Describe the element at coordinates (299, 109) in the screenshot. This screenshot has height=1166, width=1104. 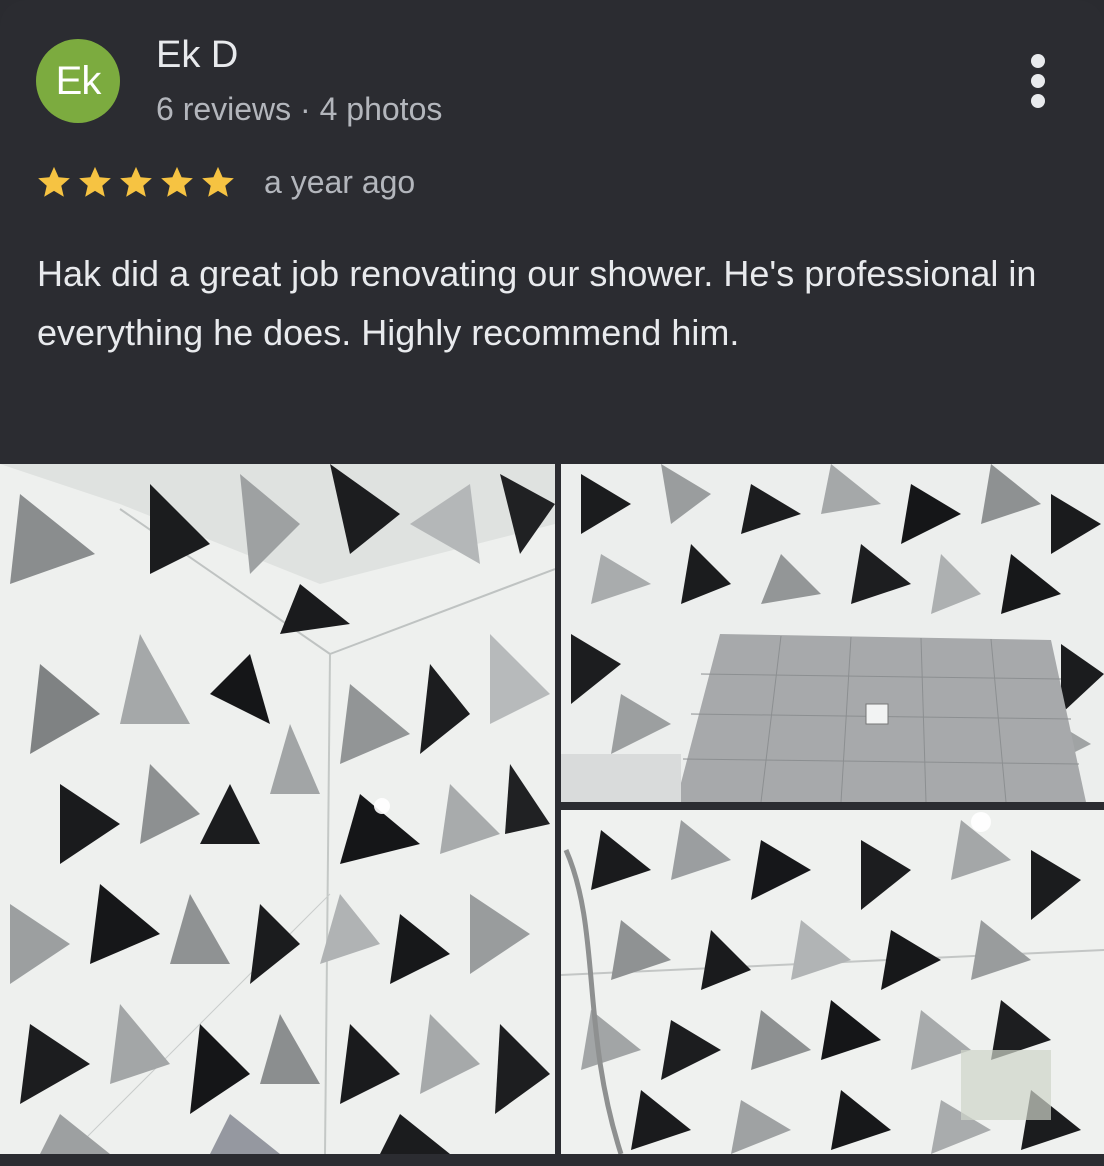
I see `reviewer-meta: 6 reviews · 4 photos` at that location.